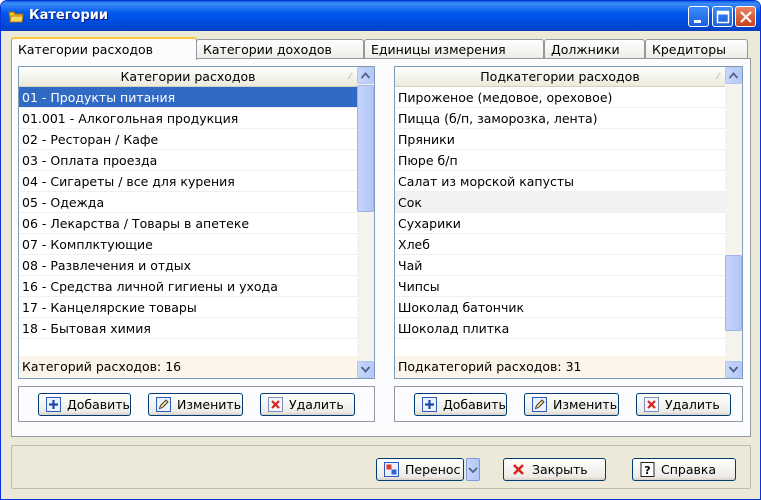 The height and width of the screenshot is (500, 761). I want to click on edit-subcategory-button: Изменить, so click(571, 404).